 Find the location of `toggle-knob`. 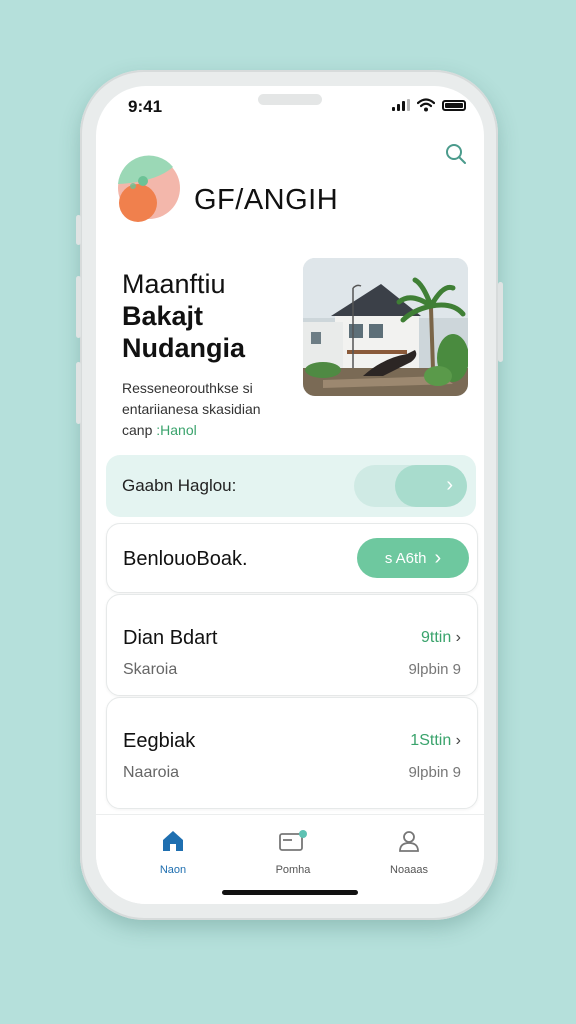

toggle-knob is located at coordinates (431, 486).